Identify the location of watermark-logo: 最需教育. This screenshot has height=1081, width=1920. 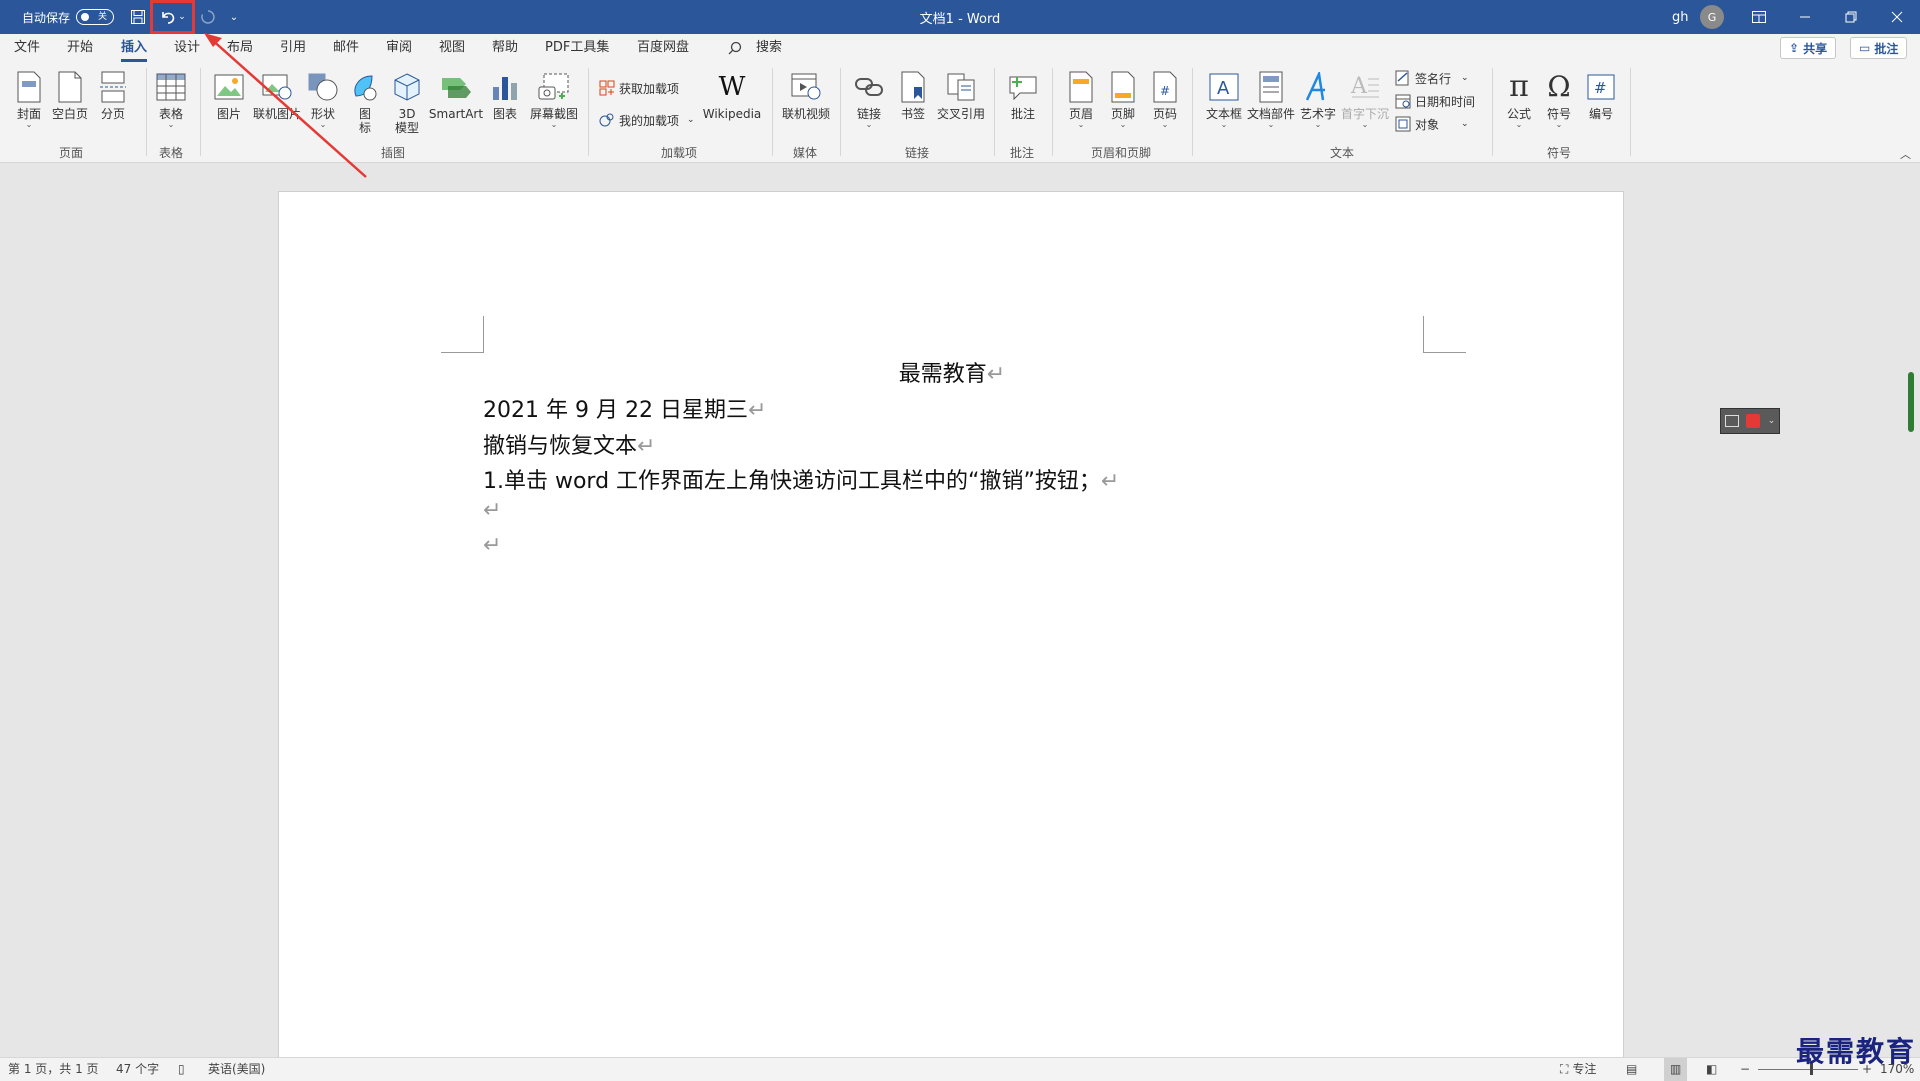
(1856, 1051).